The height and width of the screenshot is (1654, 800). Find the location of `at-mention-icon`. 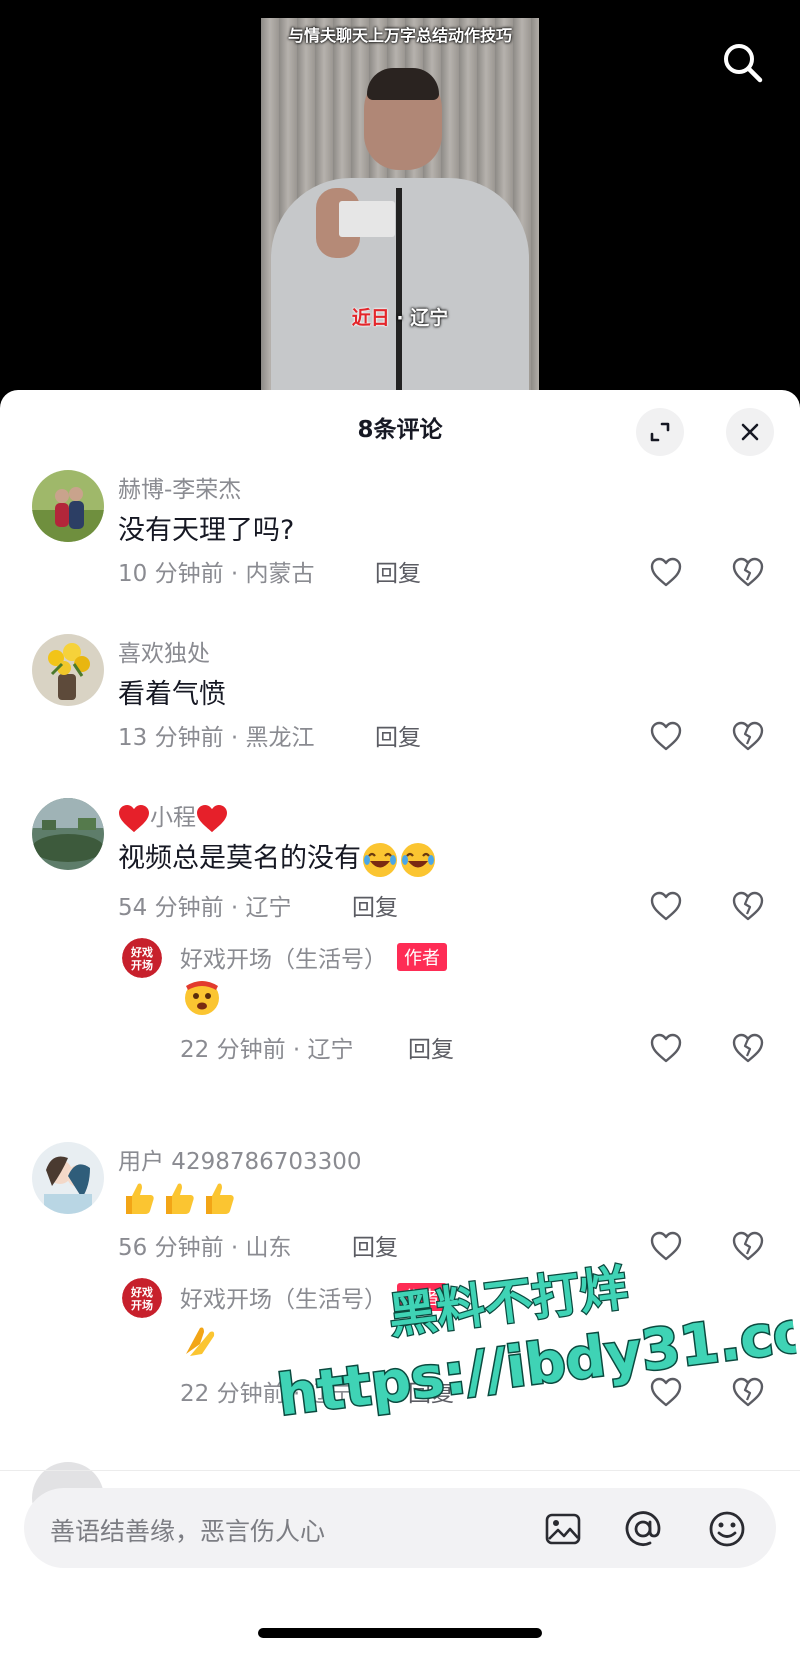

at-mention-icon is located at coordinates (643, 1528).